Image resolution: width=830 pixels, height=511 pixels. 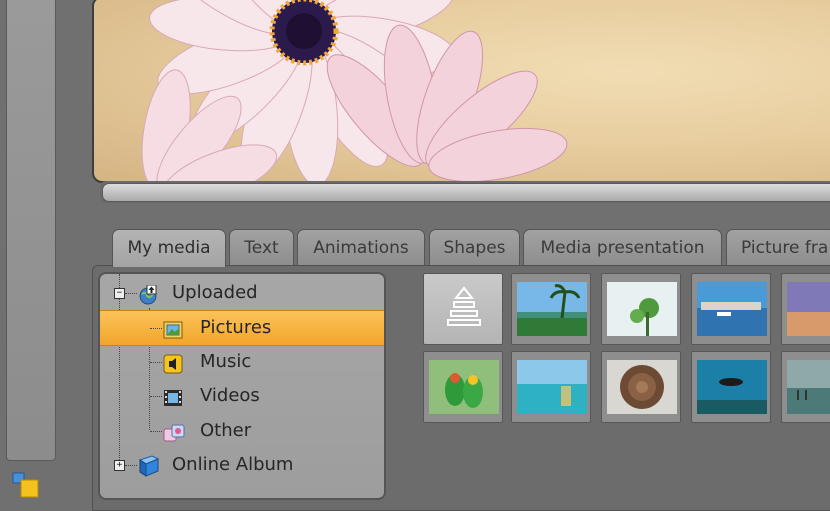 What do you see at coordinates (622, 247) in the screenshot?
I see `tab-media-presentation: Media presentation` at bounding box center [622, 247].